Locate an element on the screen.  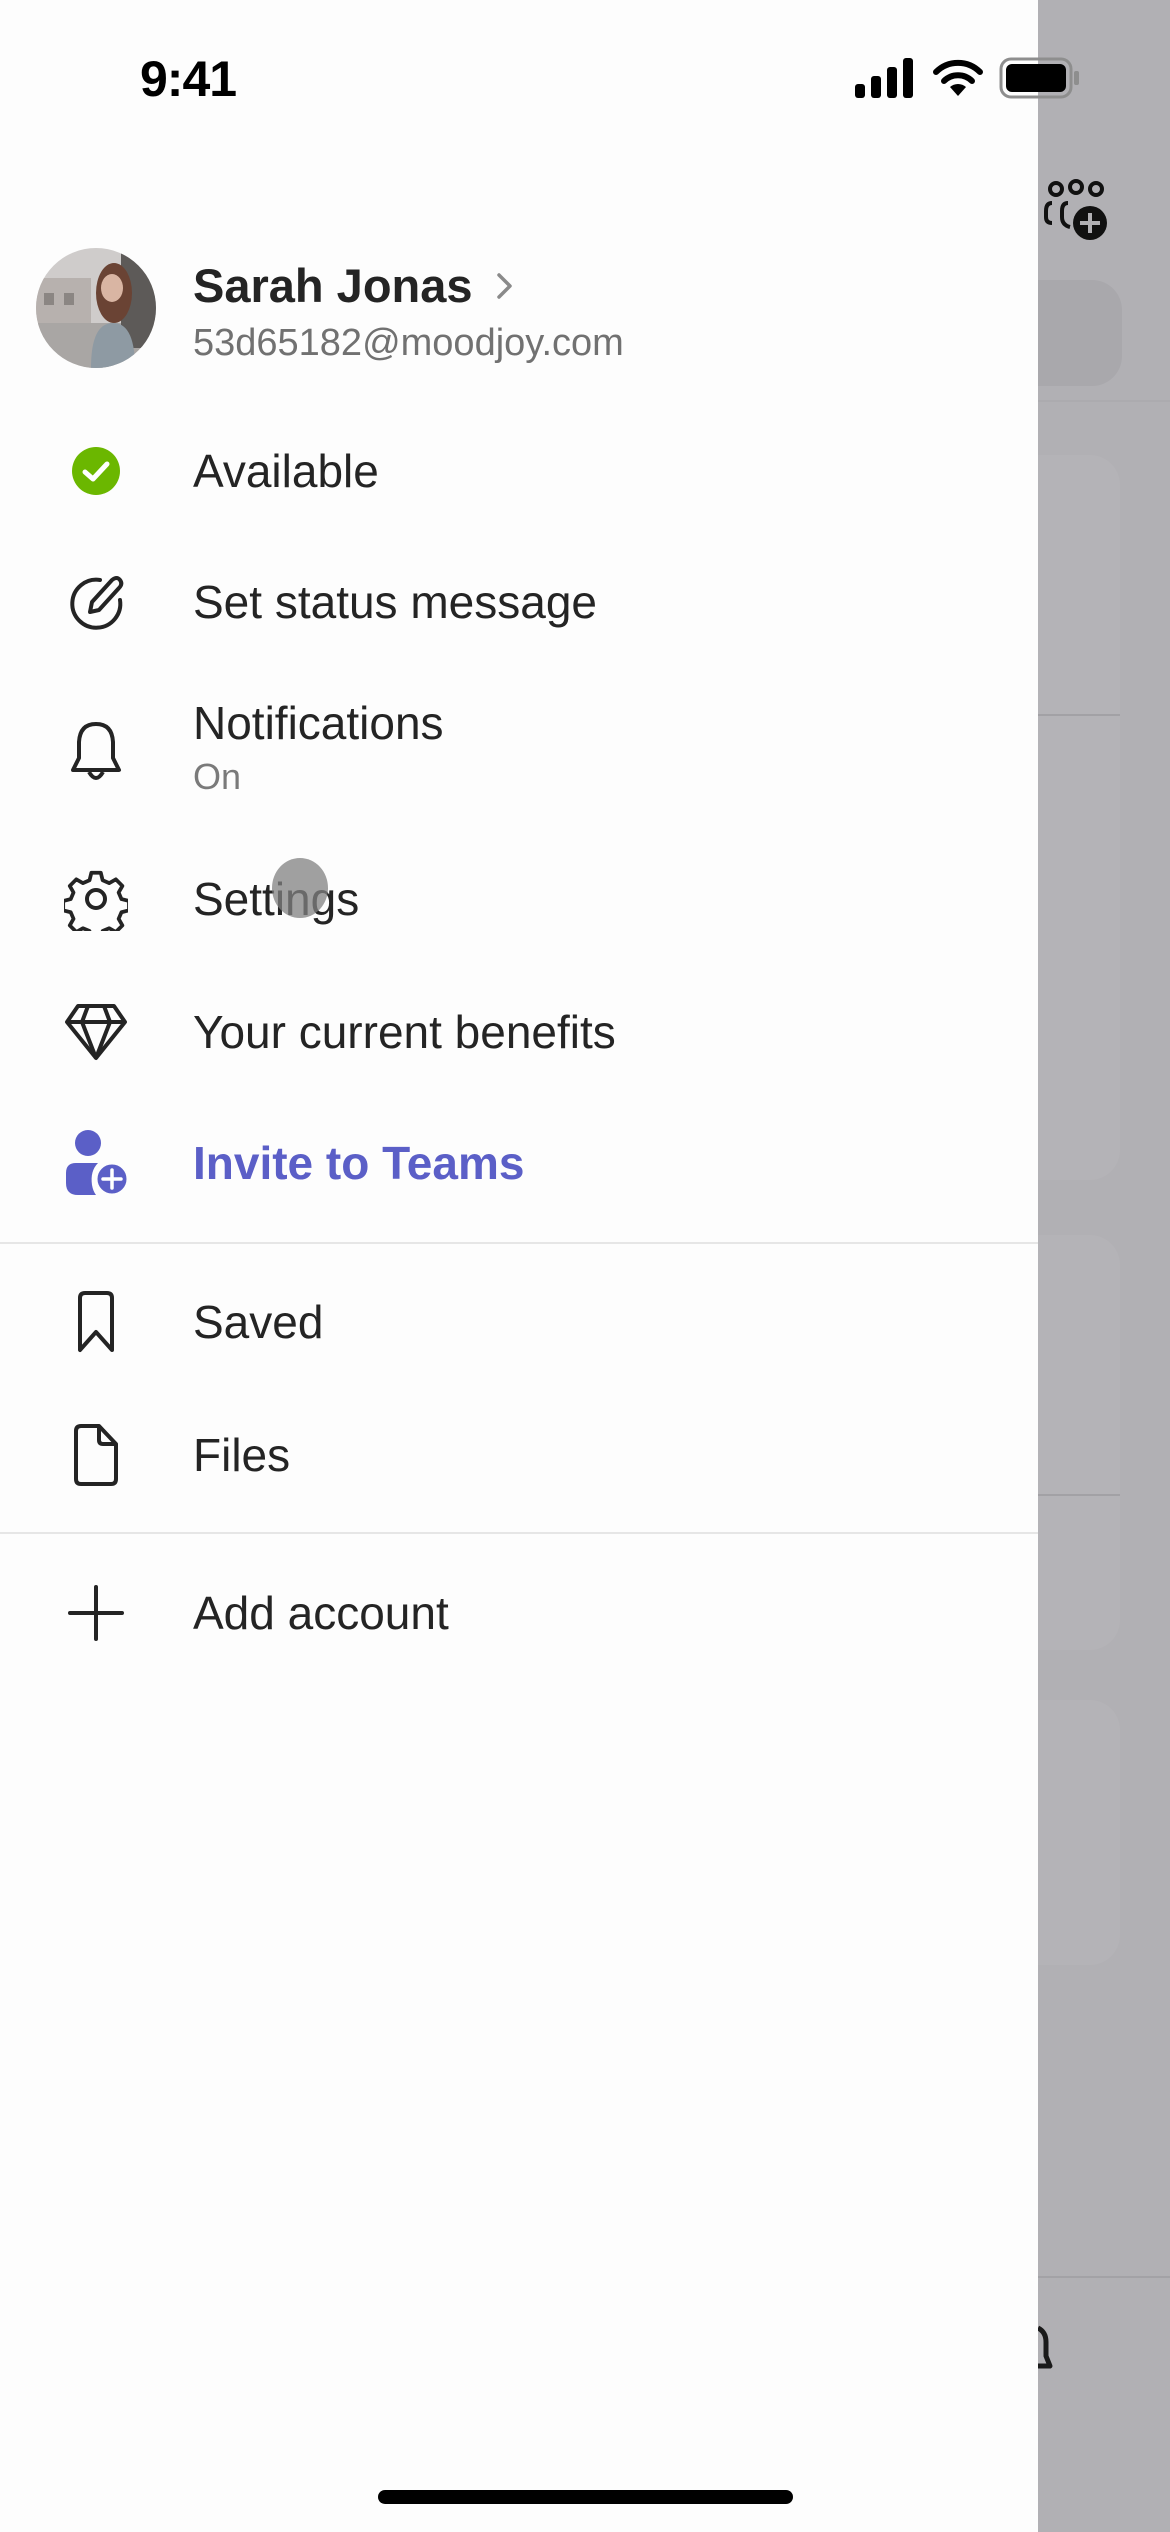
menu-item-label: Your current benefits is located at coordinates (404, 1032).